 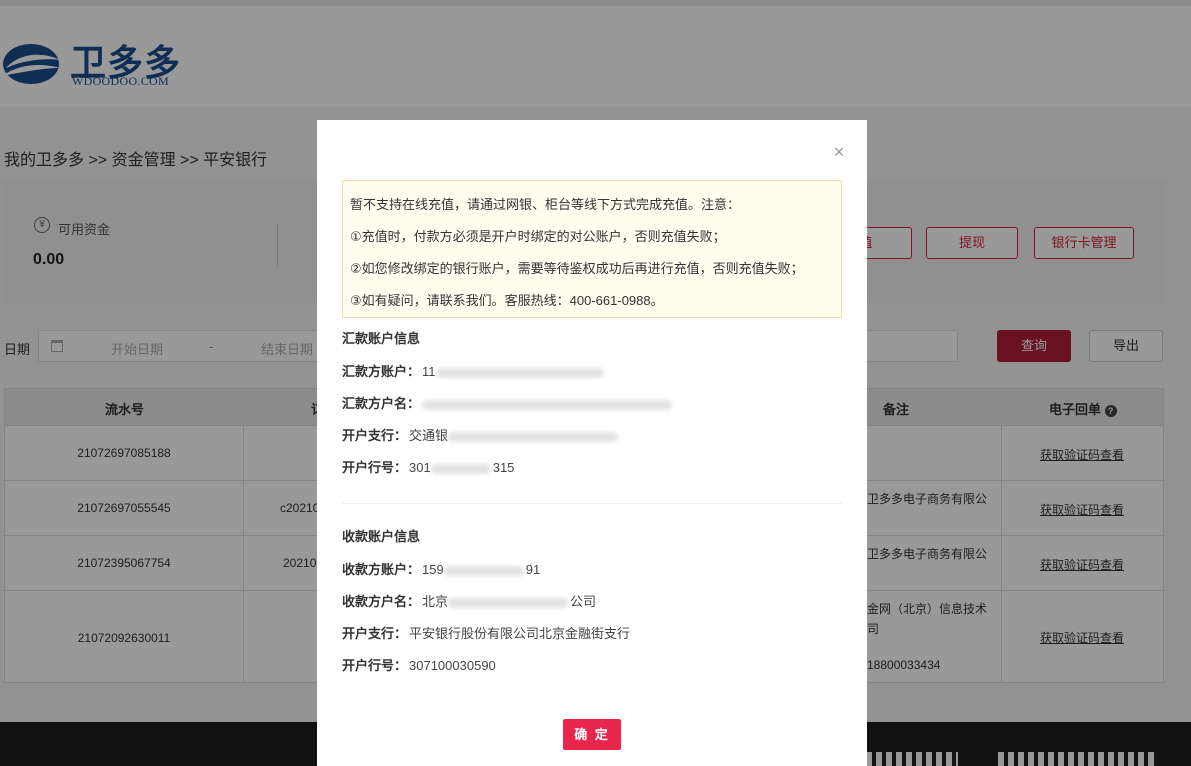 What do you see at coordinates (375, 435) in the screenshot?
I see `payer-branch-label: 开户支行：` at bounding box center [375, 435].